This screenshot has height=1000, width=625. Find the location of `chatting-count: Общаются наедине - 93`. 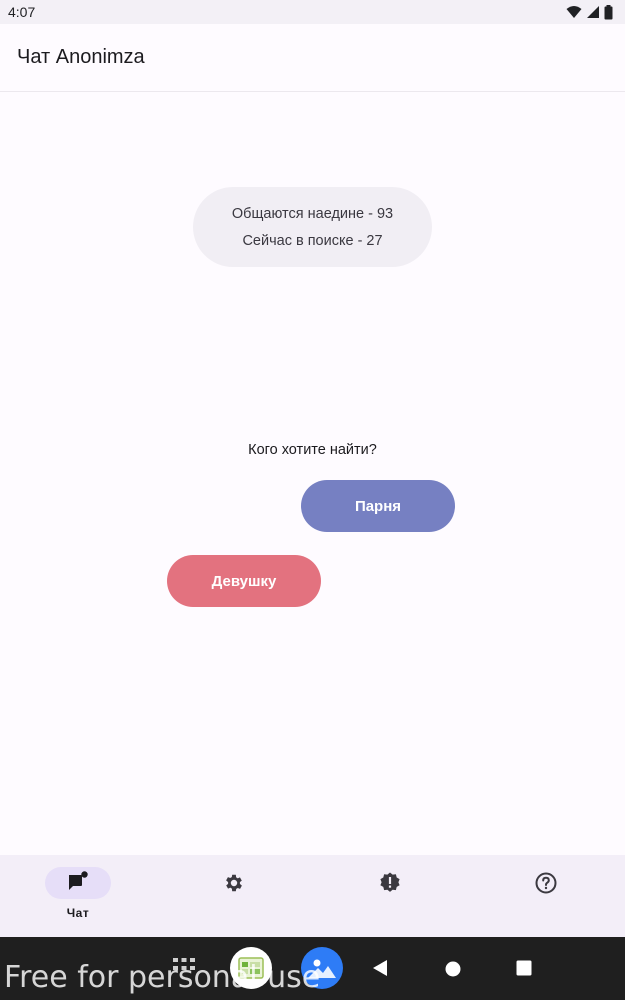

chatting-count: Общаются наедине - 93 is located at coordinates (312, 213).